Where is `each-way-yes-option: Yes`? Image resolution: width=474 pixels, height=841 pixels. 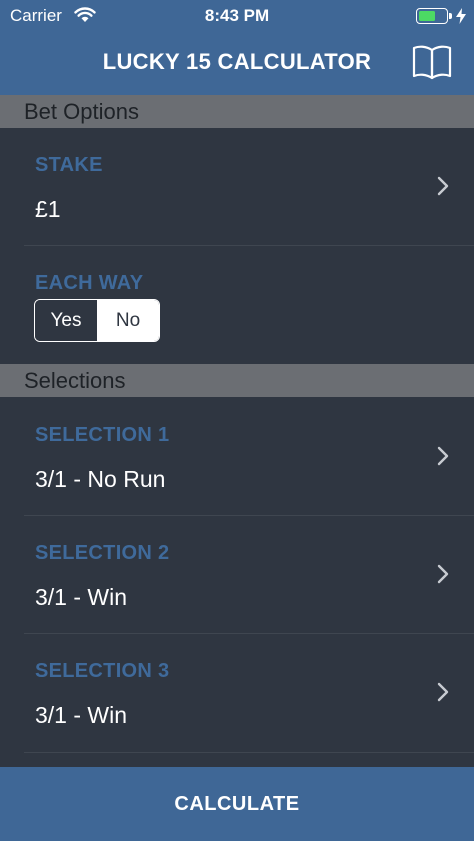 each-way-yes-option: Yes is located at coordinates (66, 320).